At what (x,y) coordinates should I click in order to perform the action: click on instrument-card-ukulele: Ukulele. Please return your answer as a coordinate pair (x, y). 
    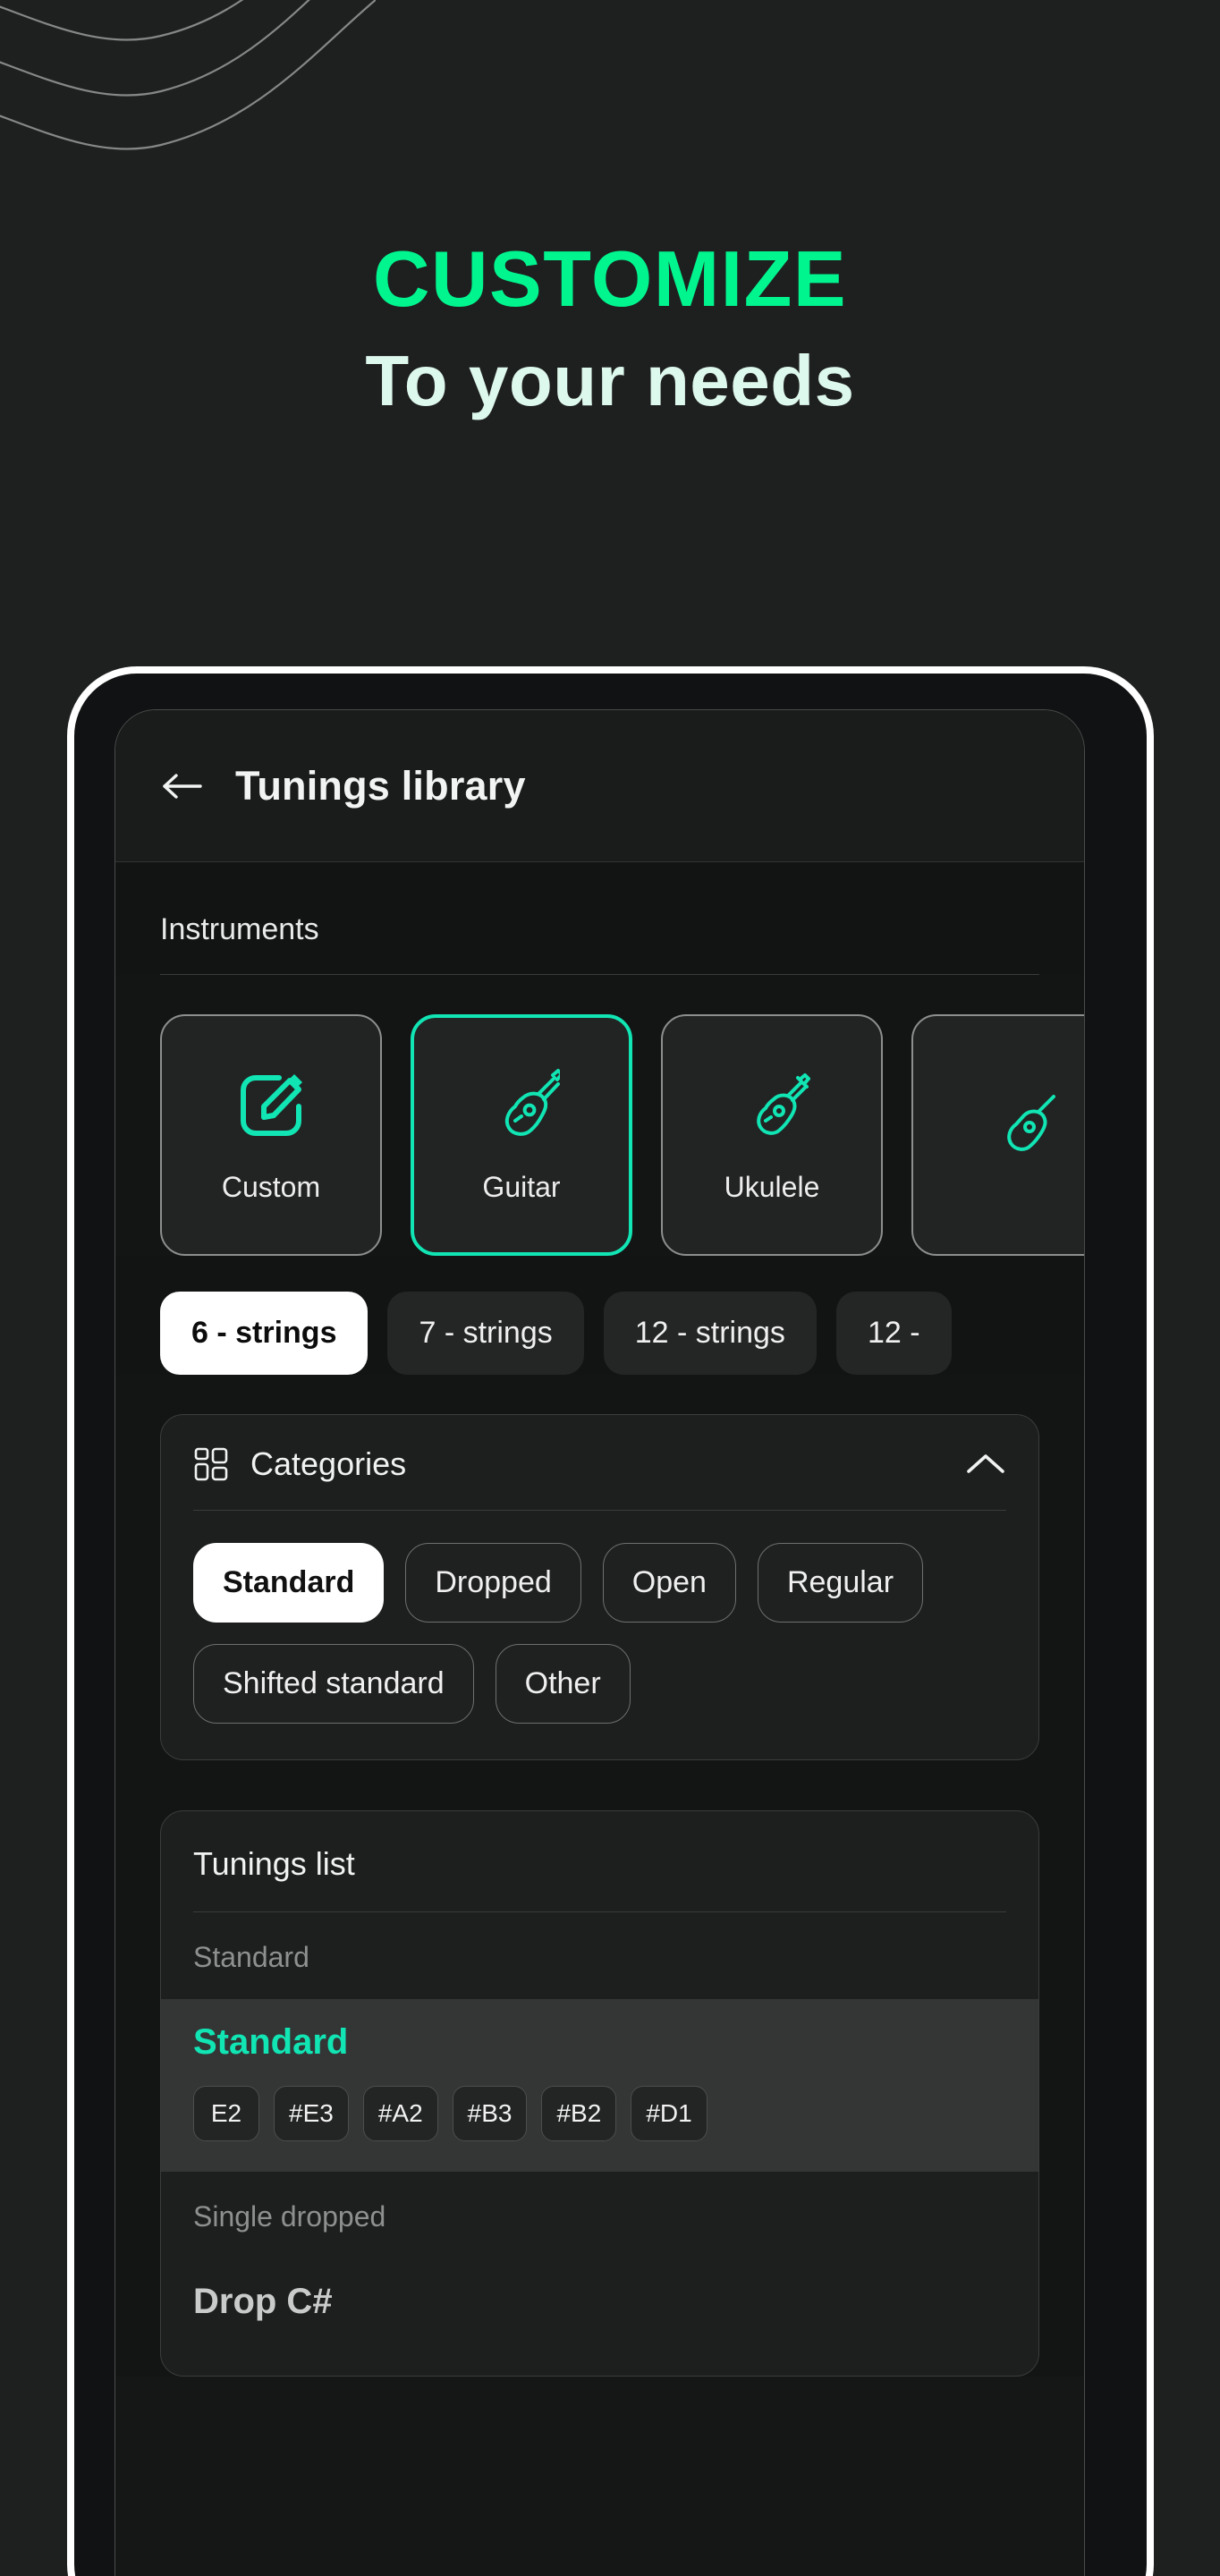
    Looking at the image, I should click on (772, 1135).